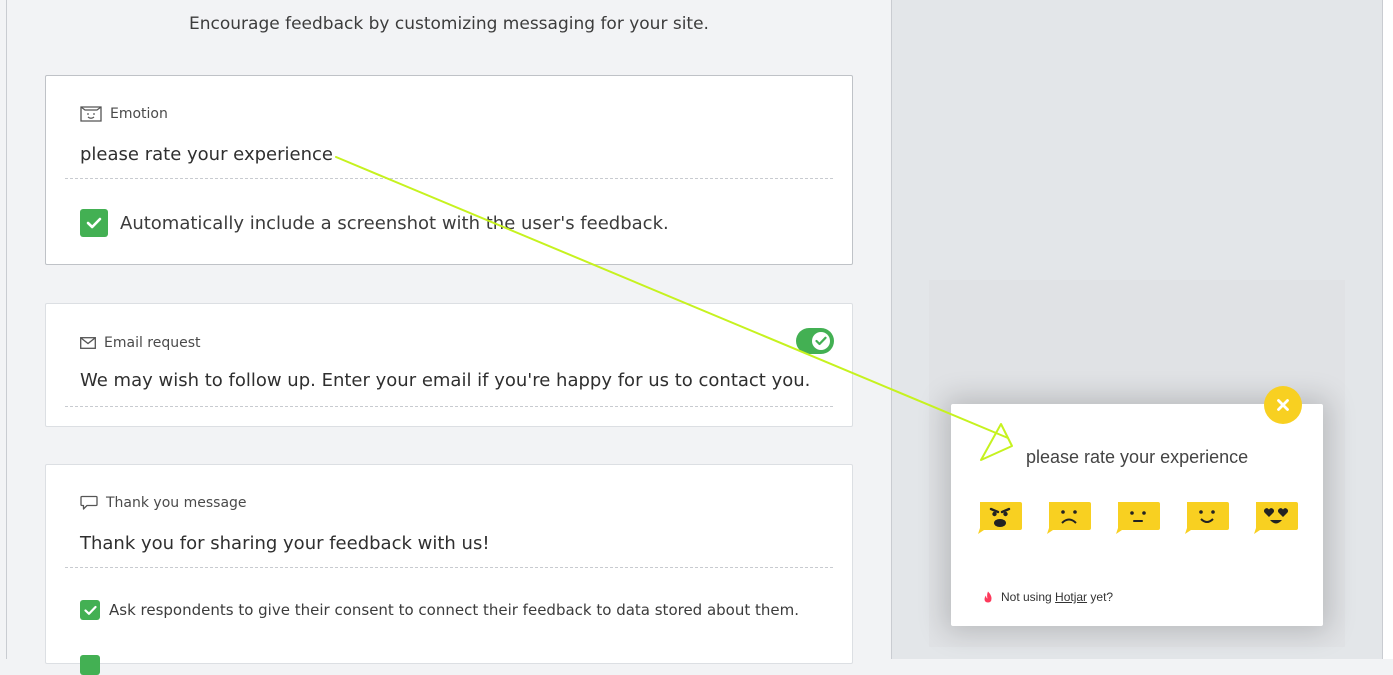  I want to click on page-edge, so click(1388, 329).